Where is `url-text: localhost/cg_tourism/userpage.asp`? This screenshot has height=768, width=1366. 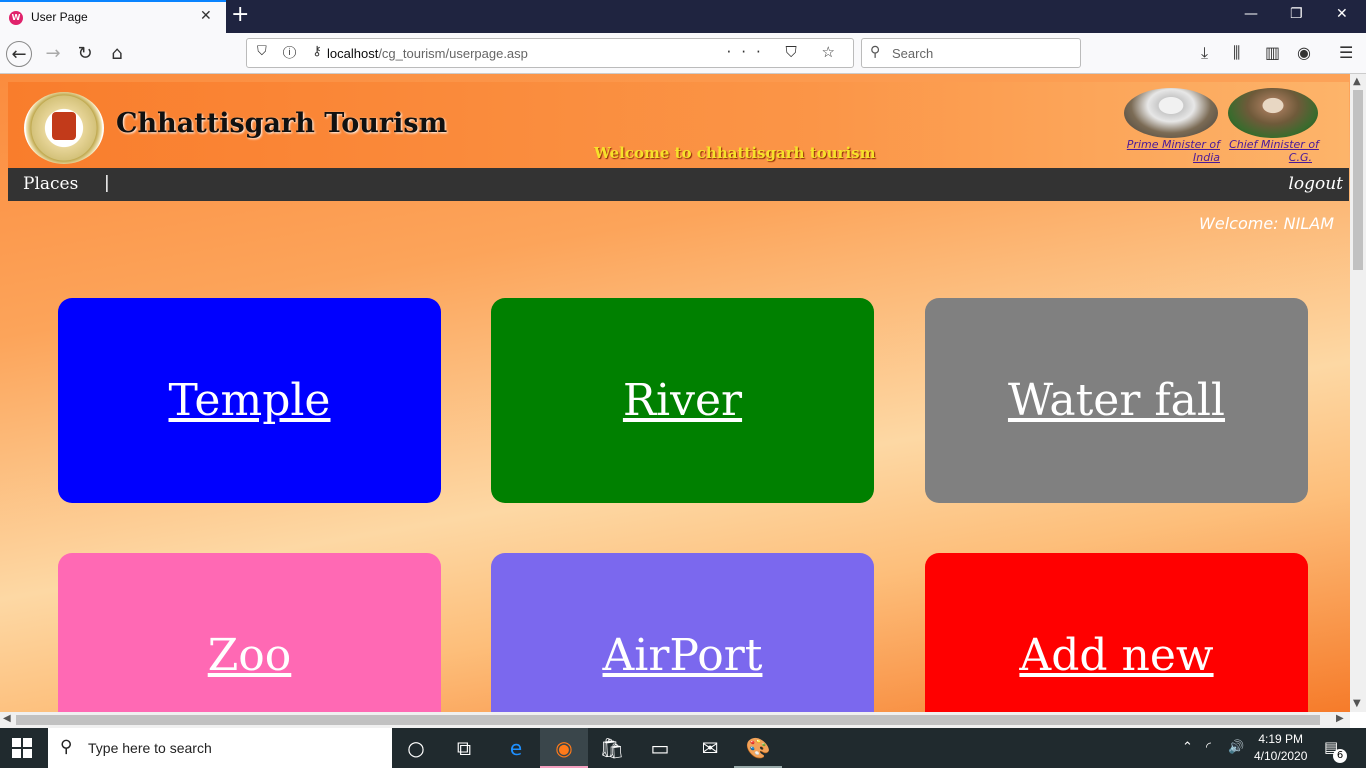
url-text: localhost/cg_tourism/userpage.asp is located at coordinates (427, 53).